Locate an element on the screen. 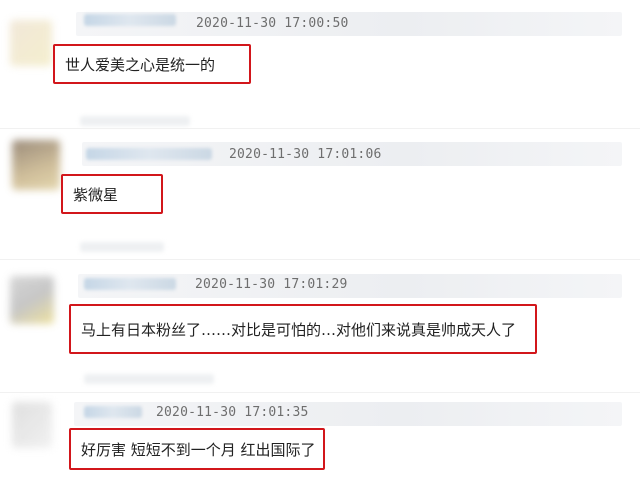 The height and width of the screenshot is (491, 640). comment-text: 马上有日本粉丝了……对比是可怕的…对他们来说真是帅成天人了 is located at coordinates (299, 329).